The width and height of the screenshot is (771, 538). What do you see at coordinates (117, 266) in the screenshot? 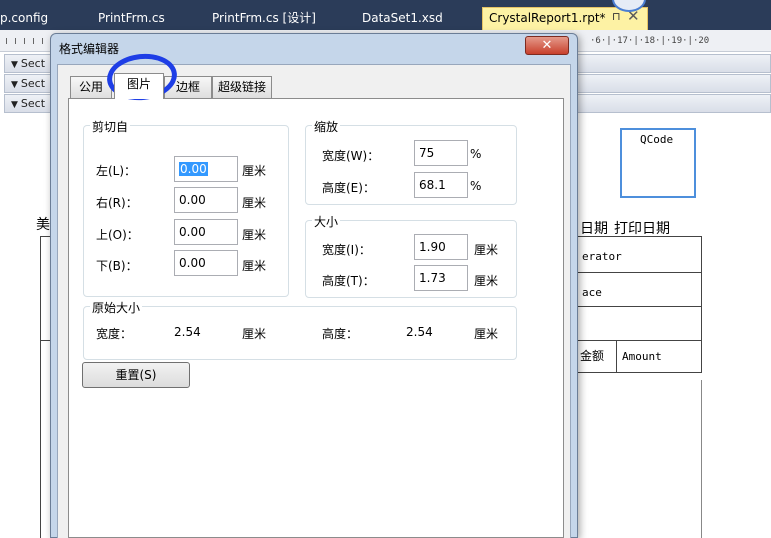
I see `crop-bottom-label: 下(B)：` at bounding box center [117, 266].